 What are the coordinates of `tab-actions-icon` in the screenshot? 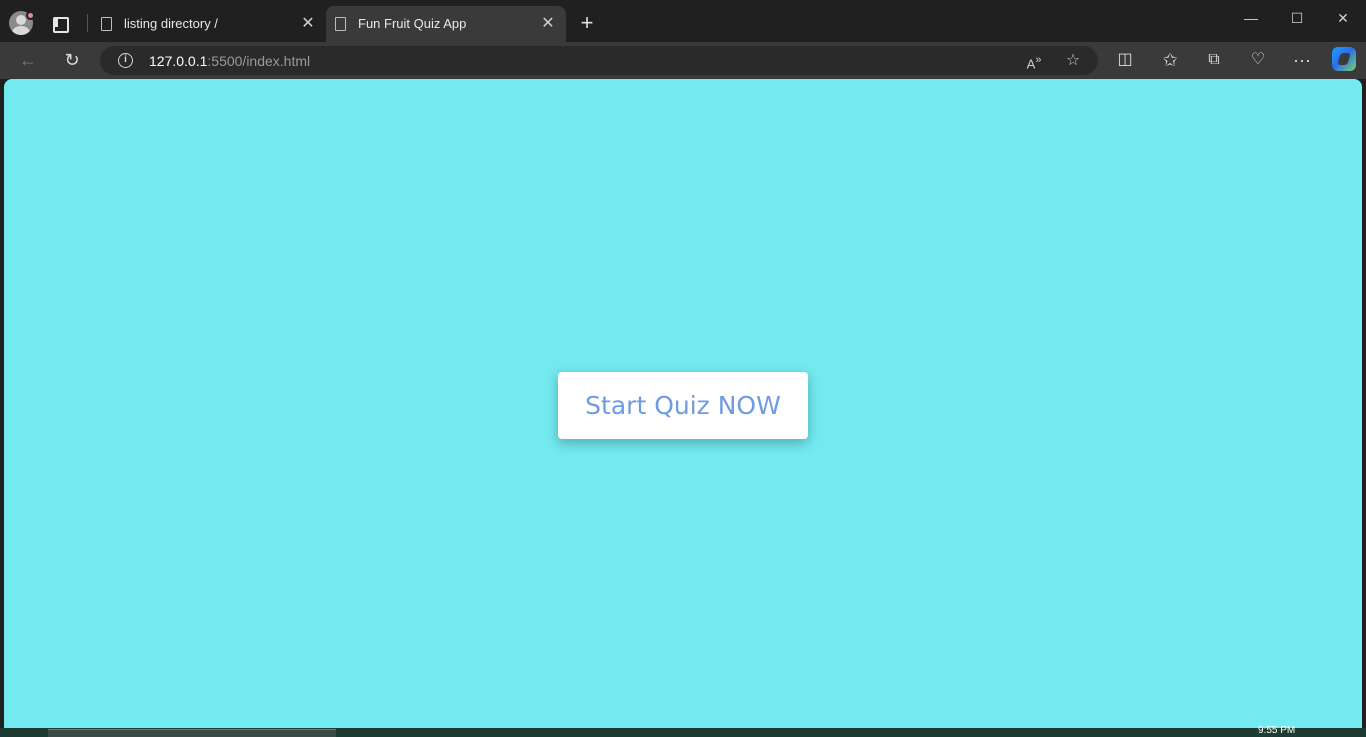 It's located at (59, 23).